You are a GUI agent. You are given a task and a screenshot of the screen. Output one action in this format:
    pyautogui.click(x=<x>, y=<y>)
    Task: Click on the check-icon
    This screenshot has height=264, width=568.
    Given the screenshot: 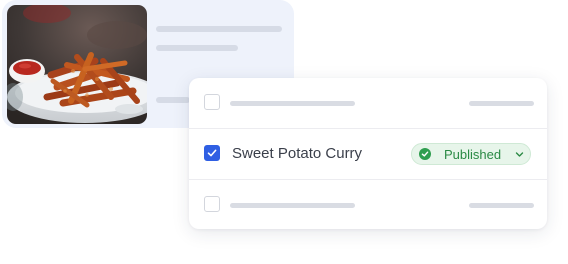 What is the action you would take?
    pyautogui.click(x=212, y=153)
    